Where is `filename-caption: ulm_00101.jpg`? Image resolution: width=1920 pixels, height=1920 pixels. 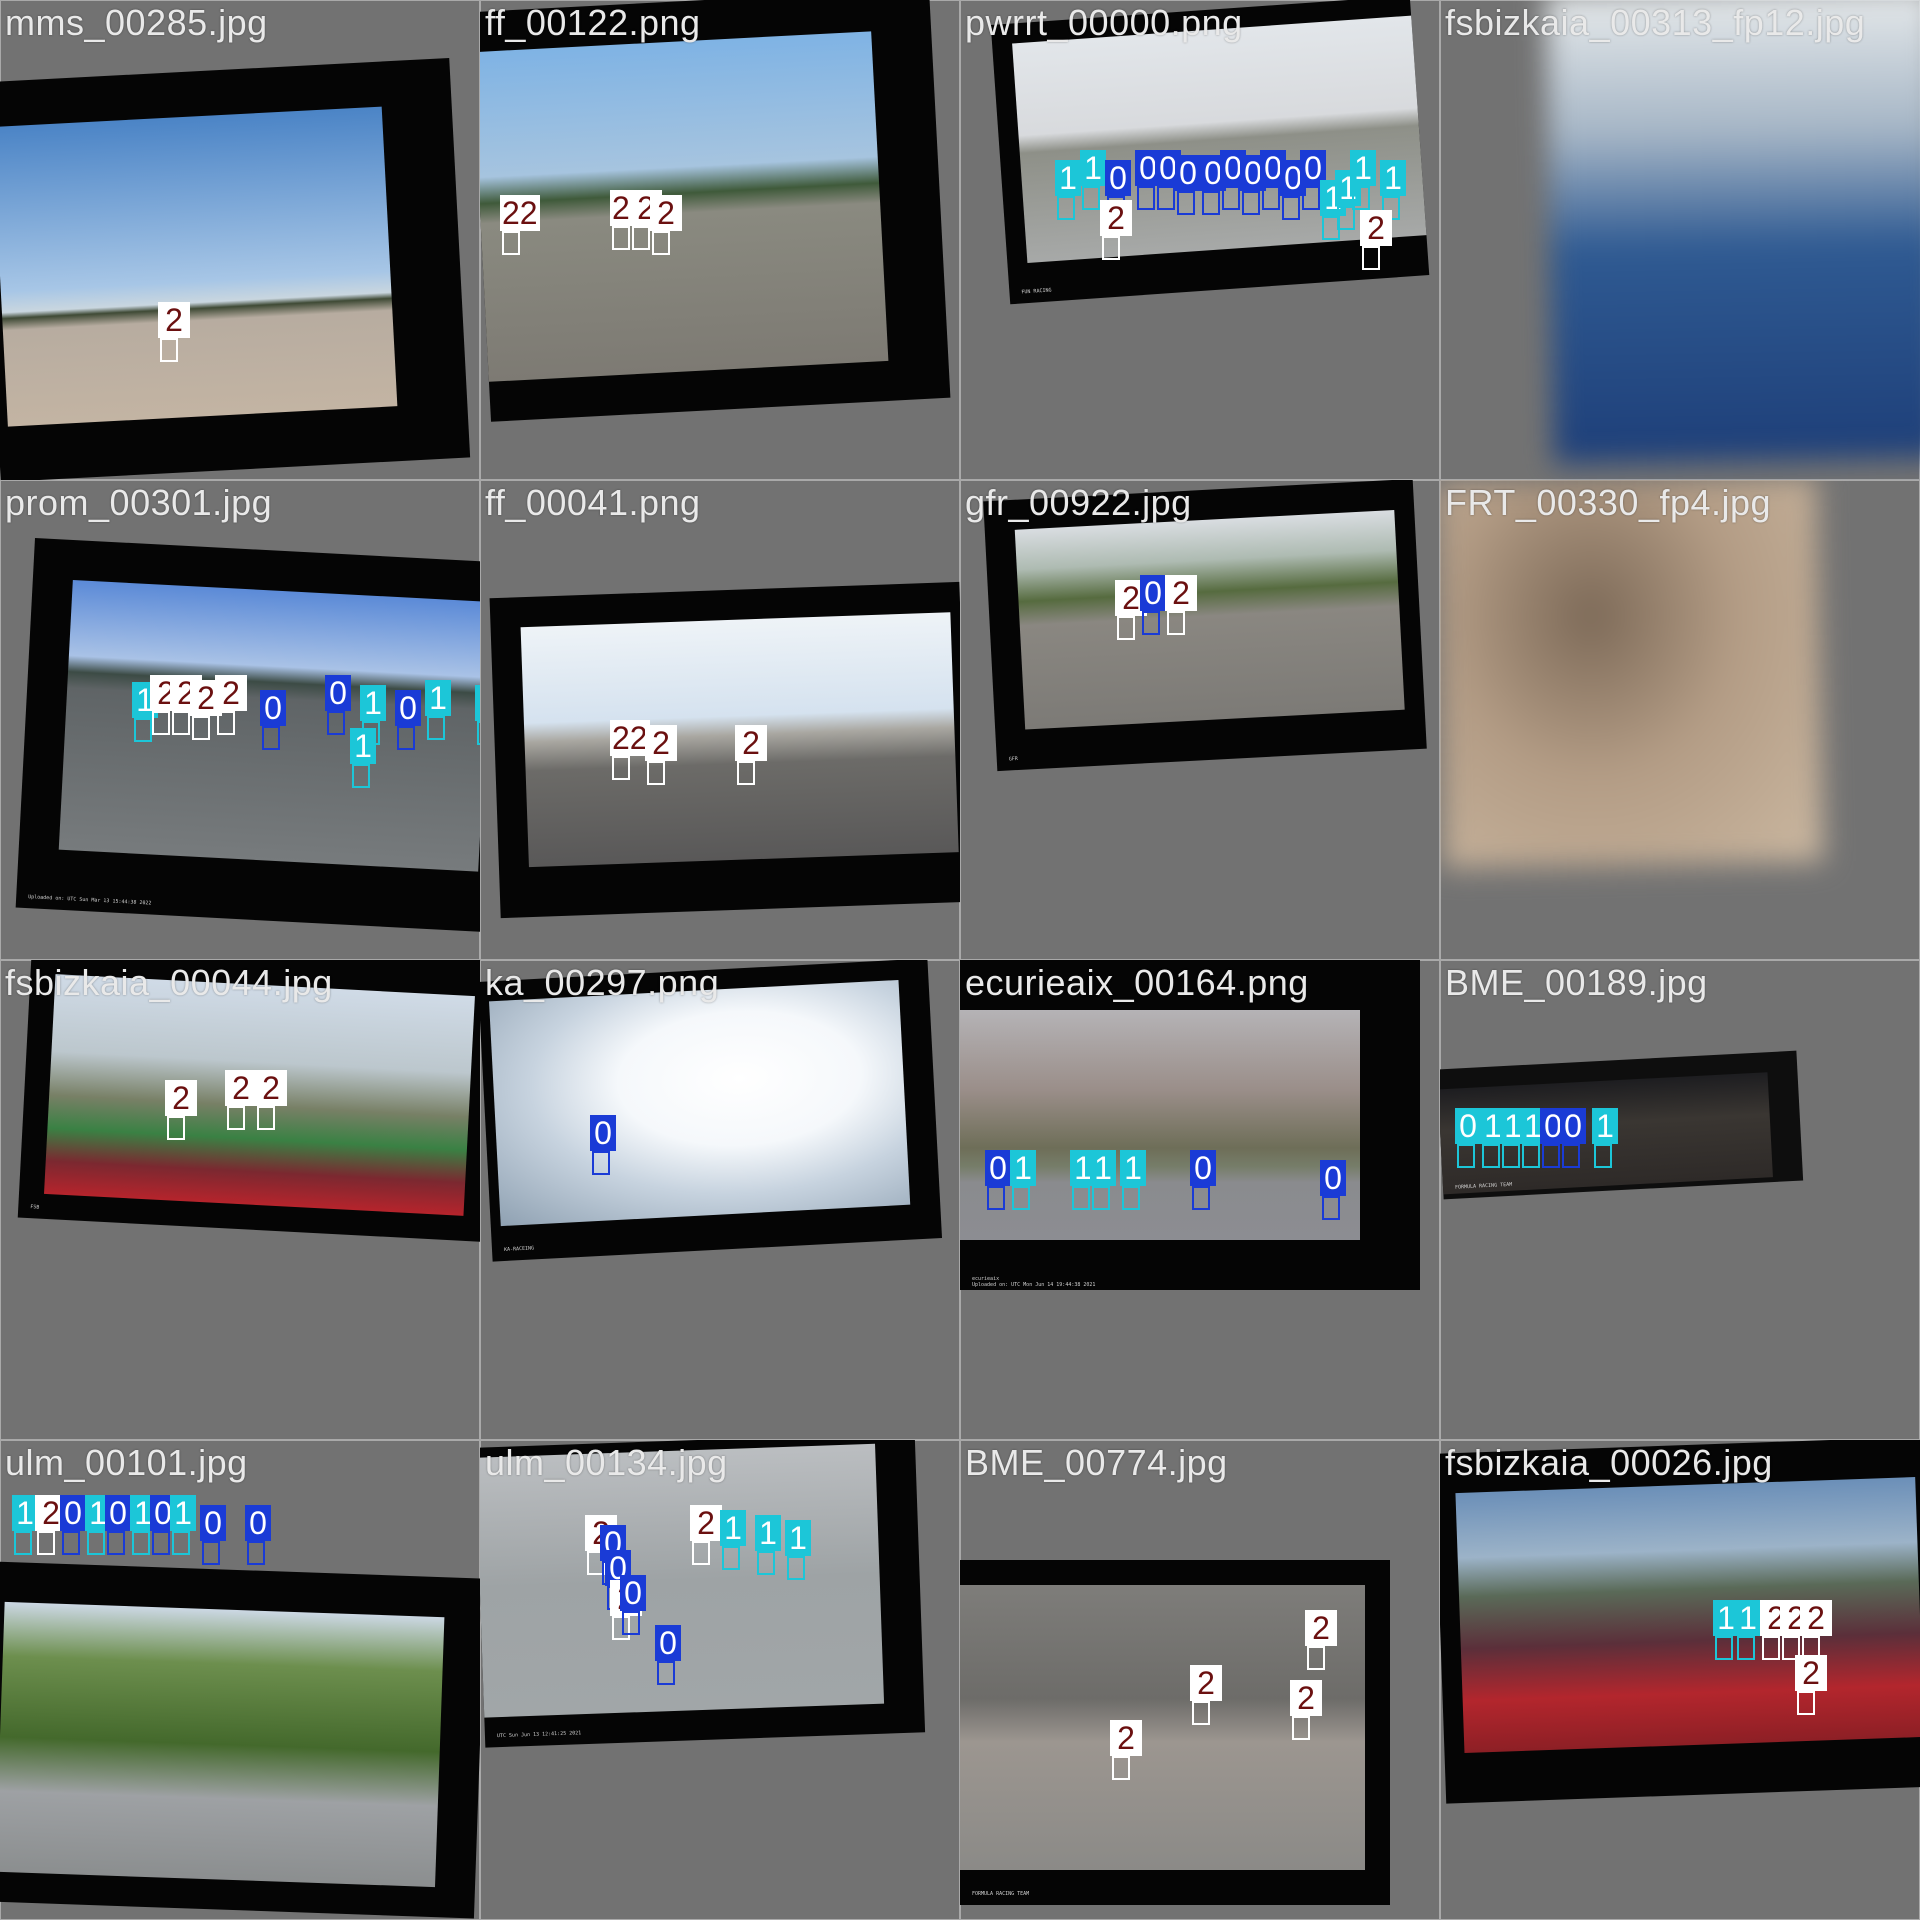 filename-caption: ulm_00101.jpg is located at coordinates (126, 1462).